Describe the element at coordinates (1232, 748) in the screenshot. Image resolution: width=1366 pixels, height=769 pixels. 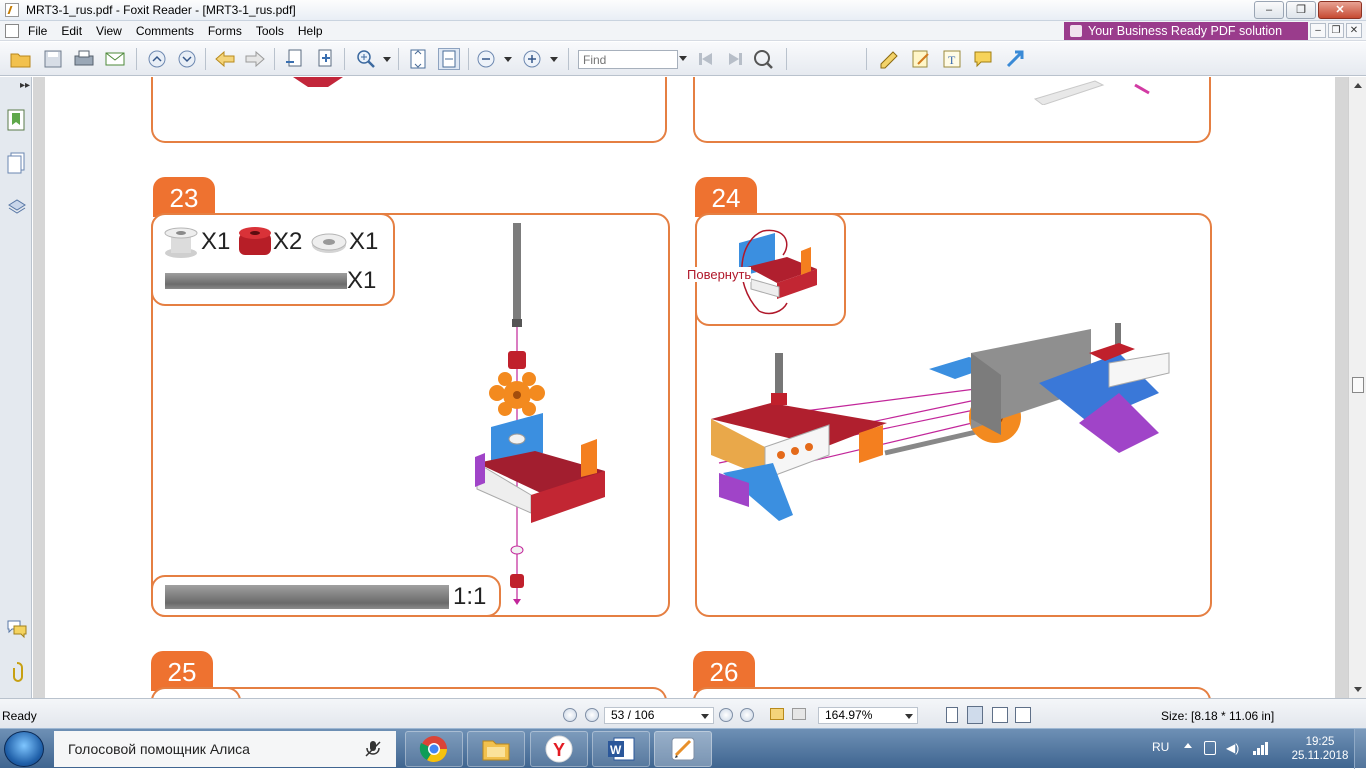
I see `volume-icon: ◀)` at that location.